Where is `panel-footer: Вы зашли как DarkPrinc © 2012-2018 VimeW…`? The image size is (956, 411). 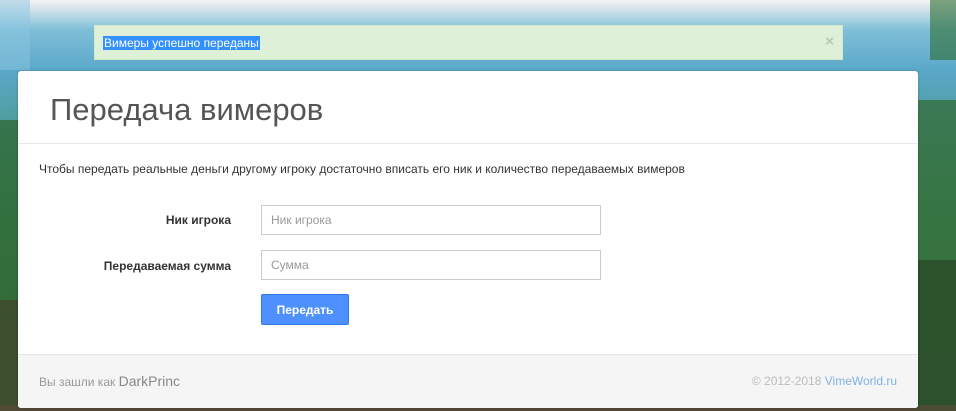
panel-footer: Вы зашли как DarkPrinc © 2012-2018 VimeW… is located at coordinates (468, 381).